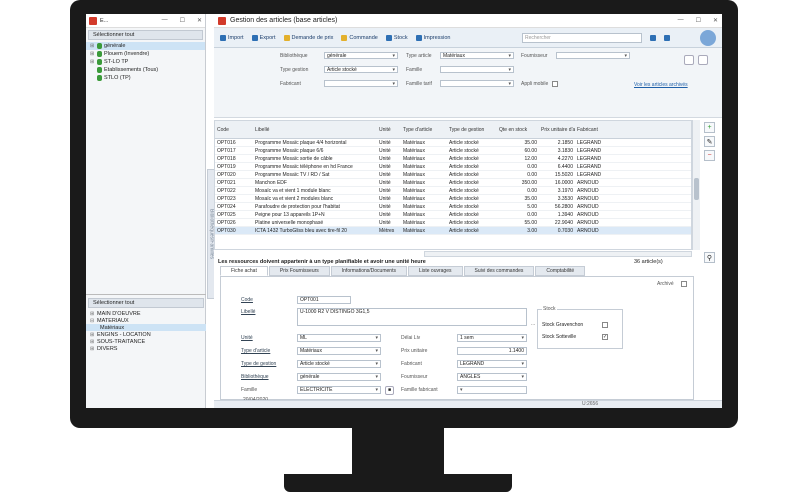 This screenshot has width=800, height=500. What do you see at coordinates (424, 130) in the screenshot?
I see `column-header: Type d'article` at bounding box center [424, 130].